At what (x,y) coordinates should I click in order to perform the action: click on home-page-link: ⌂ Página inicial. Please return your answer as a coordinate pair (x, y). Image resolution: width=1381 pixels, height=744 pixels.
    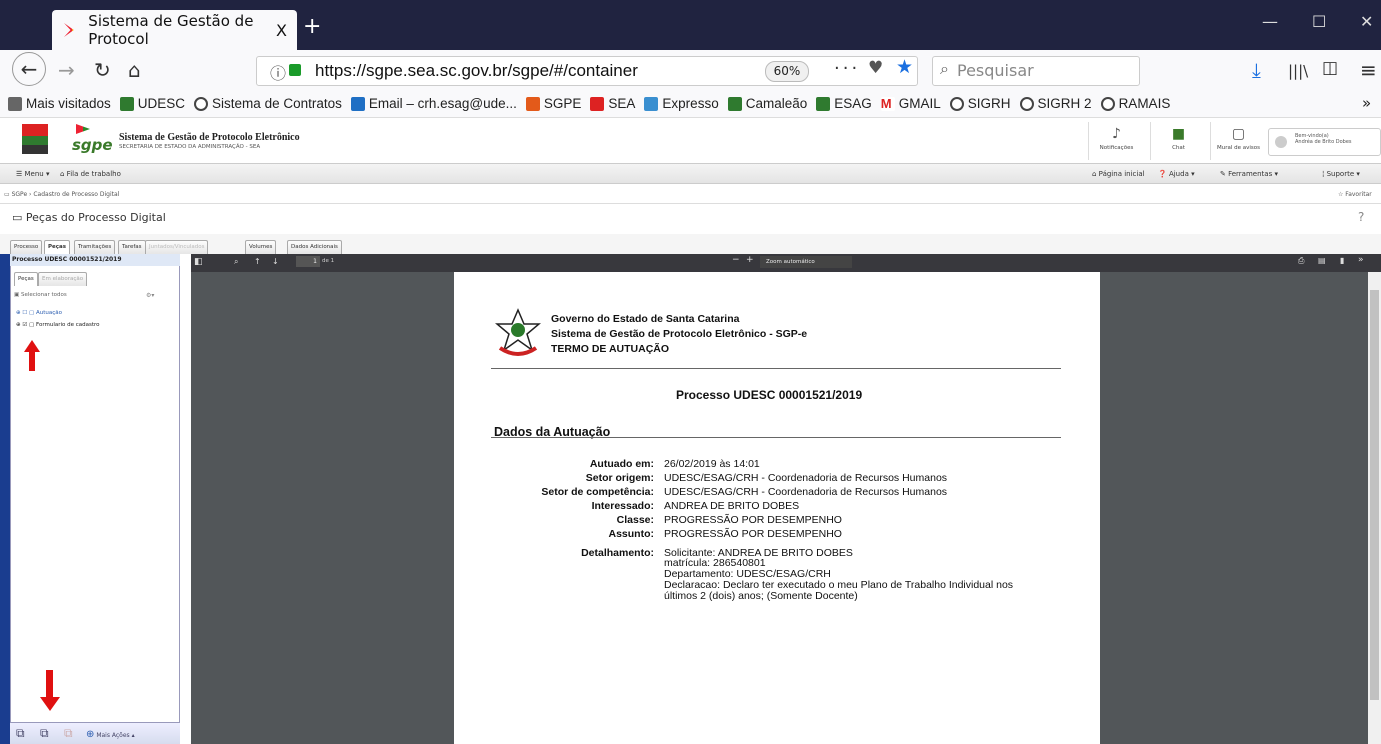
    Looking at the image, I should click on (1118, 174).